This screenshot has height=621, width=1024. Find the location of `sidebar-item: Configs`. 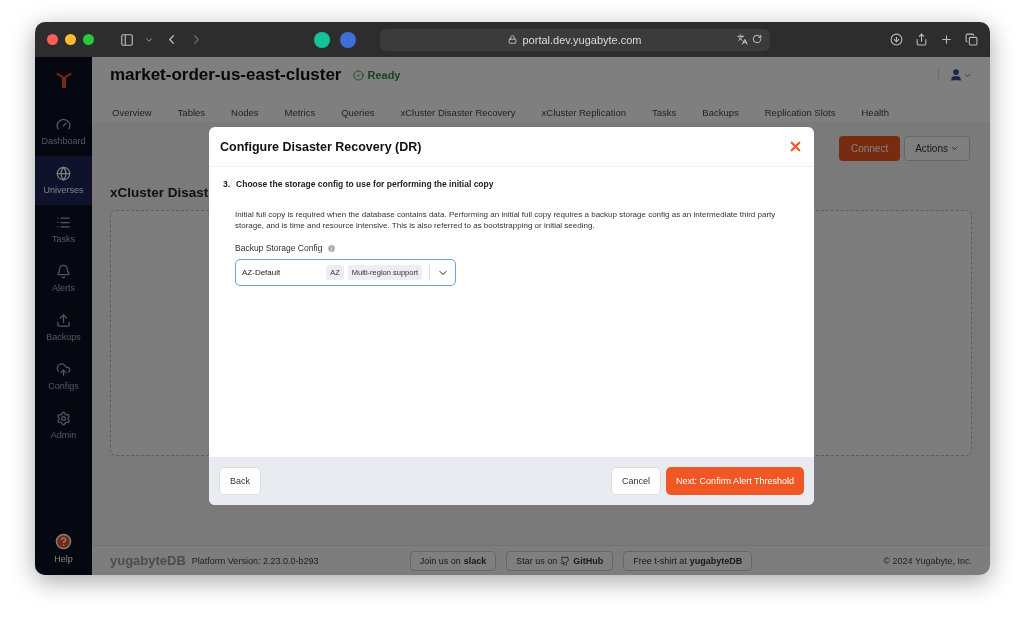

sidebar-item: Configs is located at coordinates (63, 376).